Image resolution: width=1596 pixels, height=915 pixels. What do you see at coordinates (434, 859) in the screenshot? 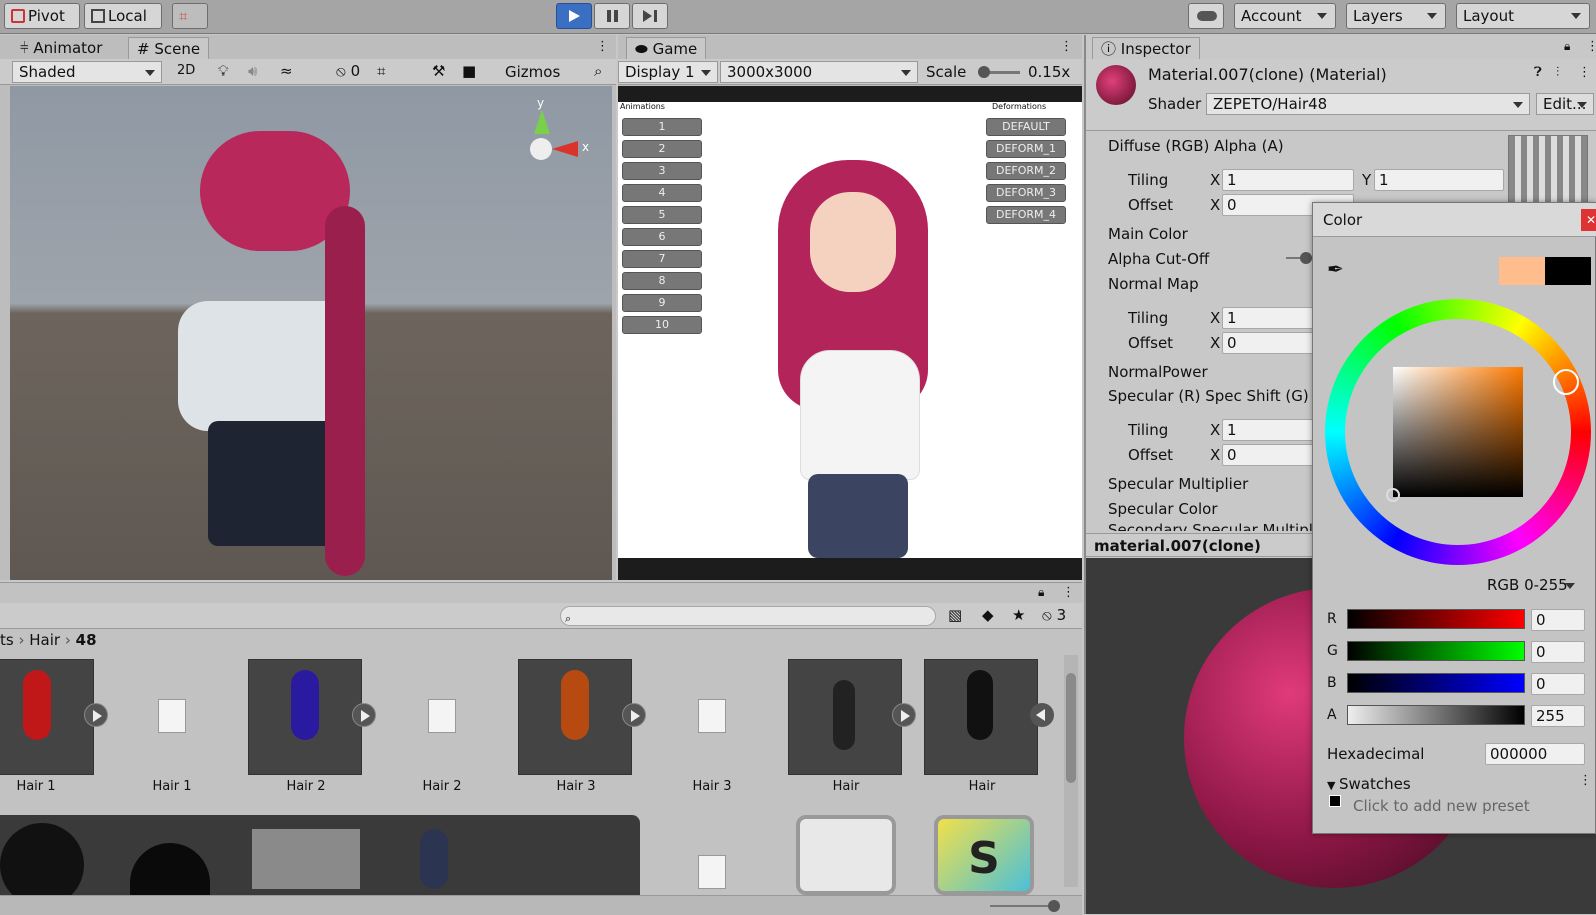
I see `hair-mesh-thumbnail` at bounding box center [434, 859].